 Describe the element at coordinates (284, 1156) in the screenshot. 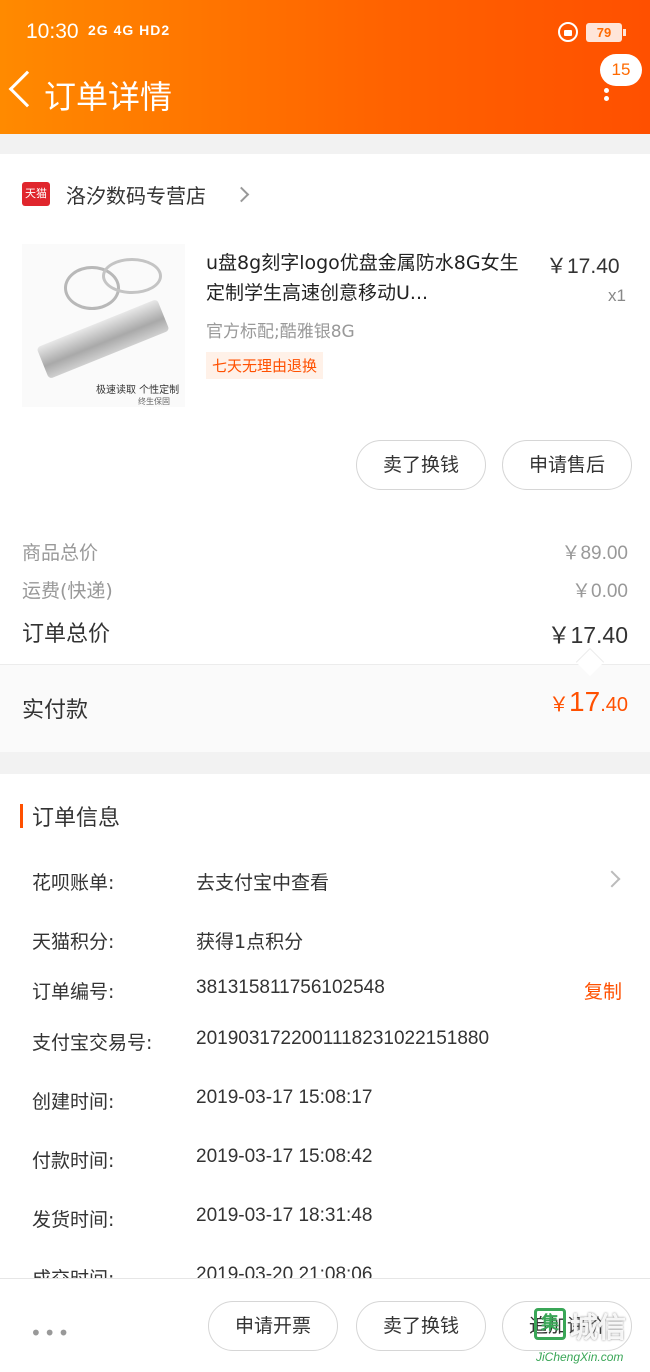

I see `paid-time-value: 2019-03-17 15:08:42` at that location.